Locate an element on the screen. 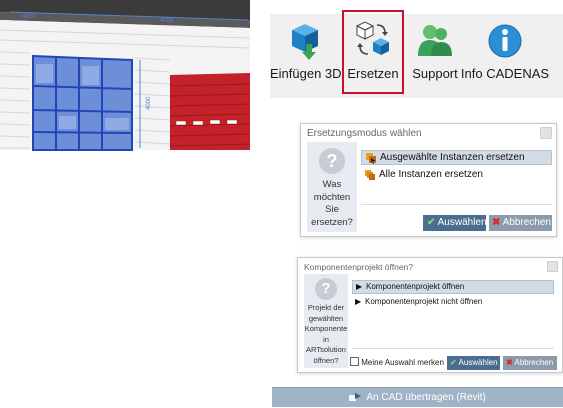 The image size is (563, 408). option-open-project: ▶ Komponentenprojekt öffnen is located at coordinates (453, 287).